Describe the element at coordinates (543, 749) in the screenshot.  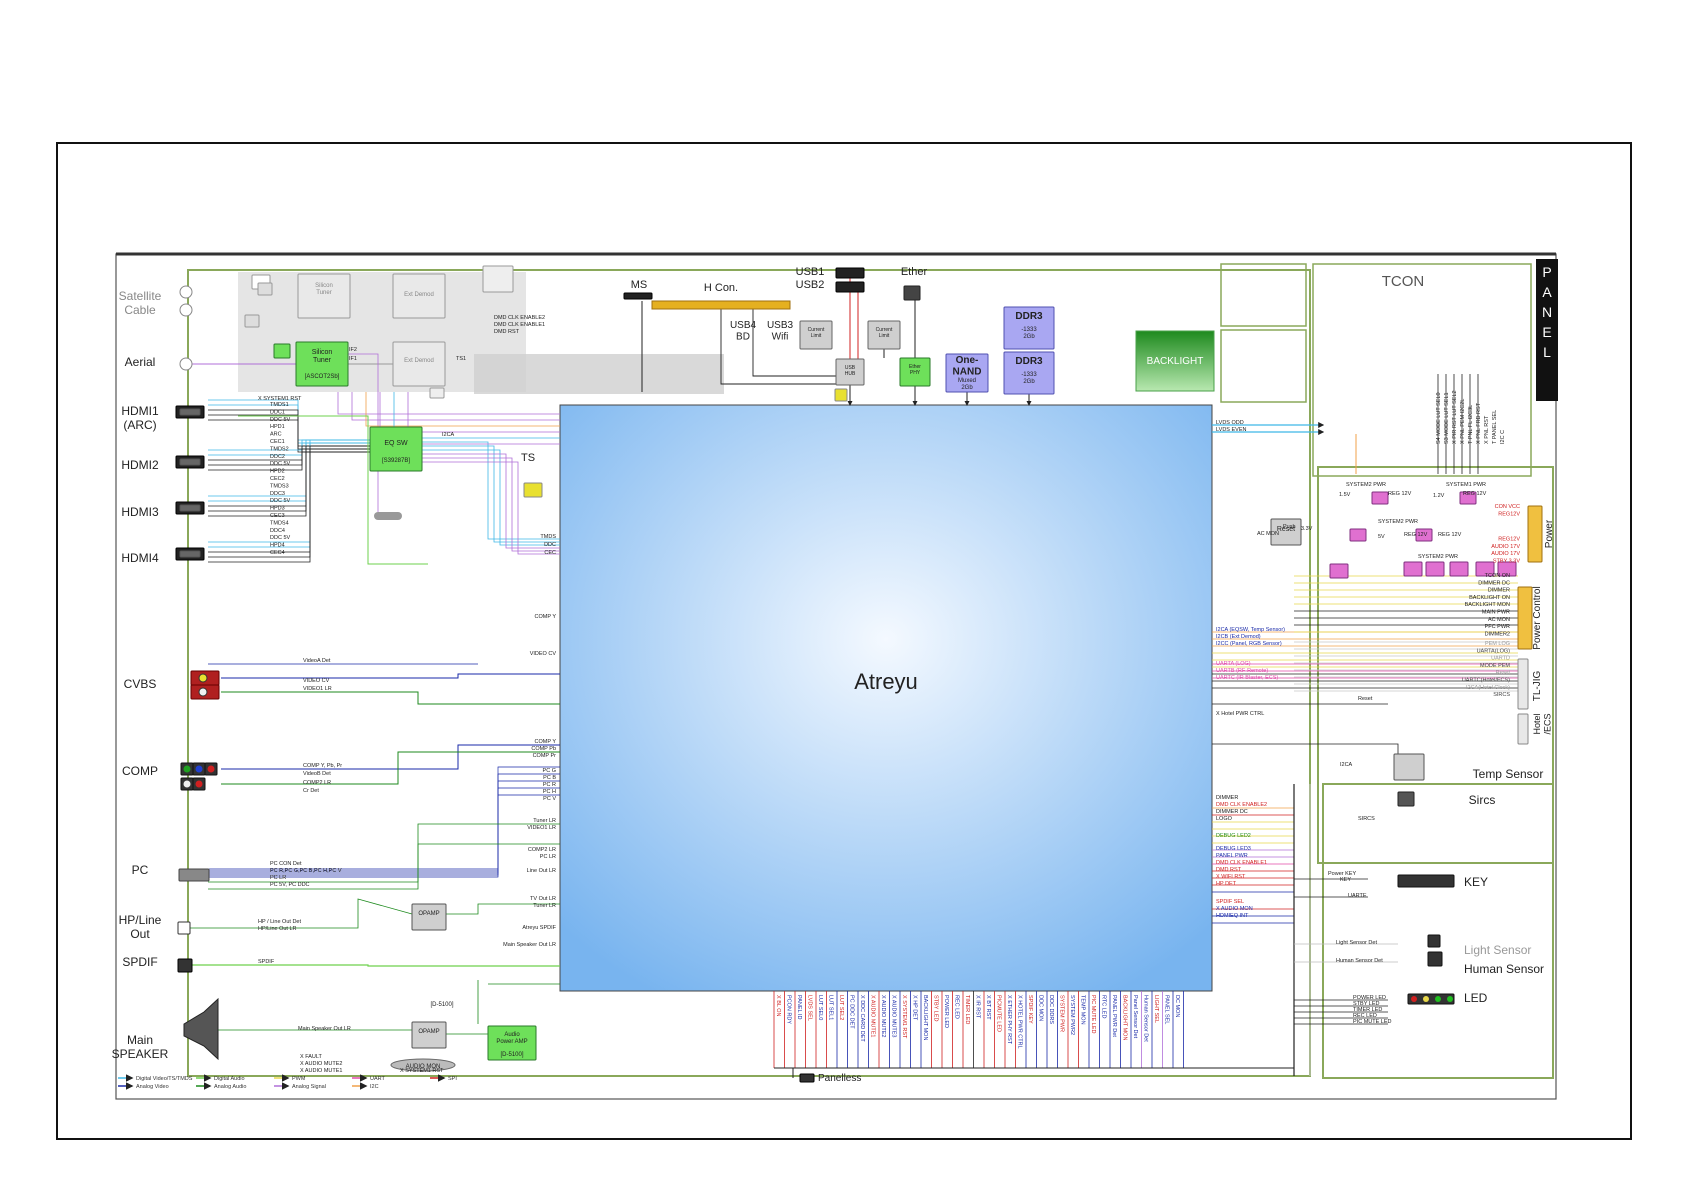
I see `soc-left-signal: COMP Pb` at that location.